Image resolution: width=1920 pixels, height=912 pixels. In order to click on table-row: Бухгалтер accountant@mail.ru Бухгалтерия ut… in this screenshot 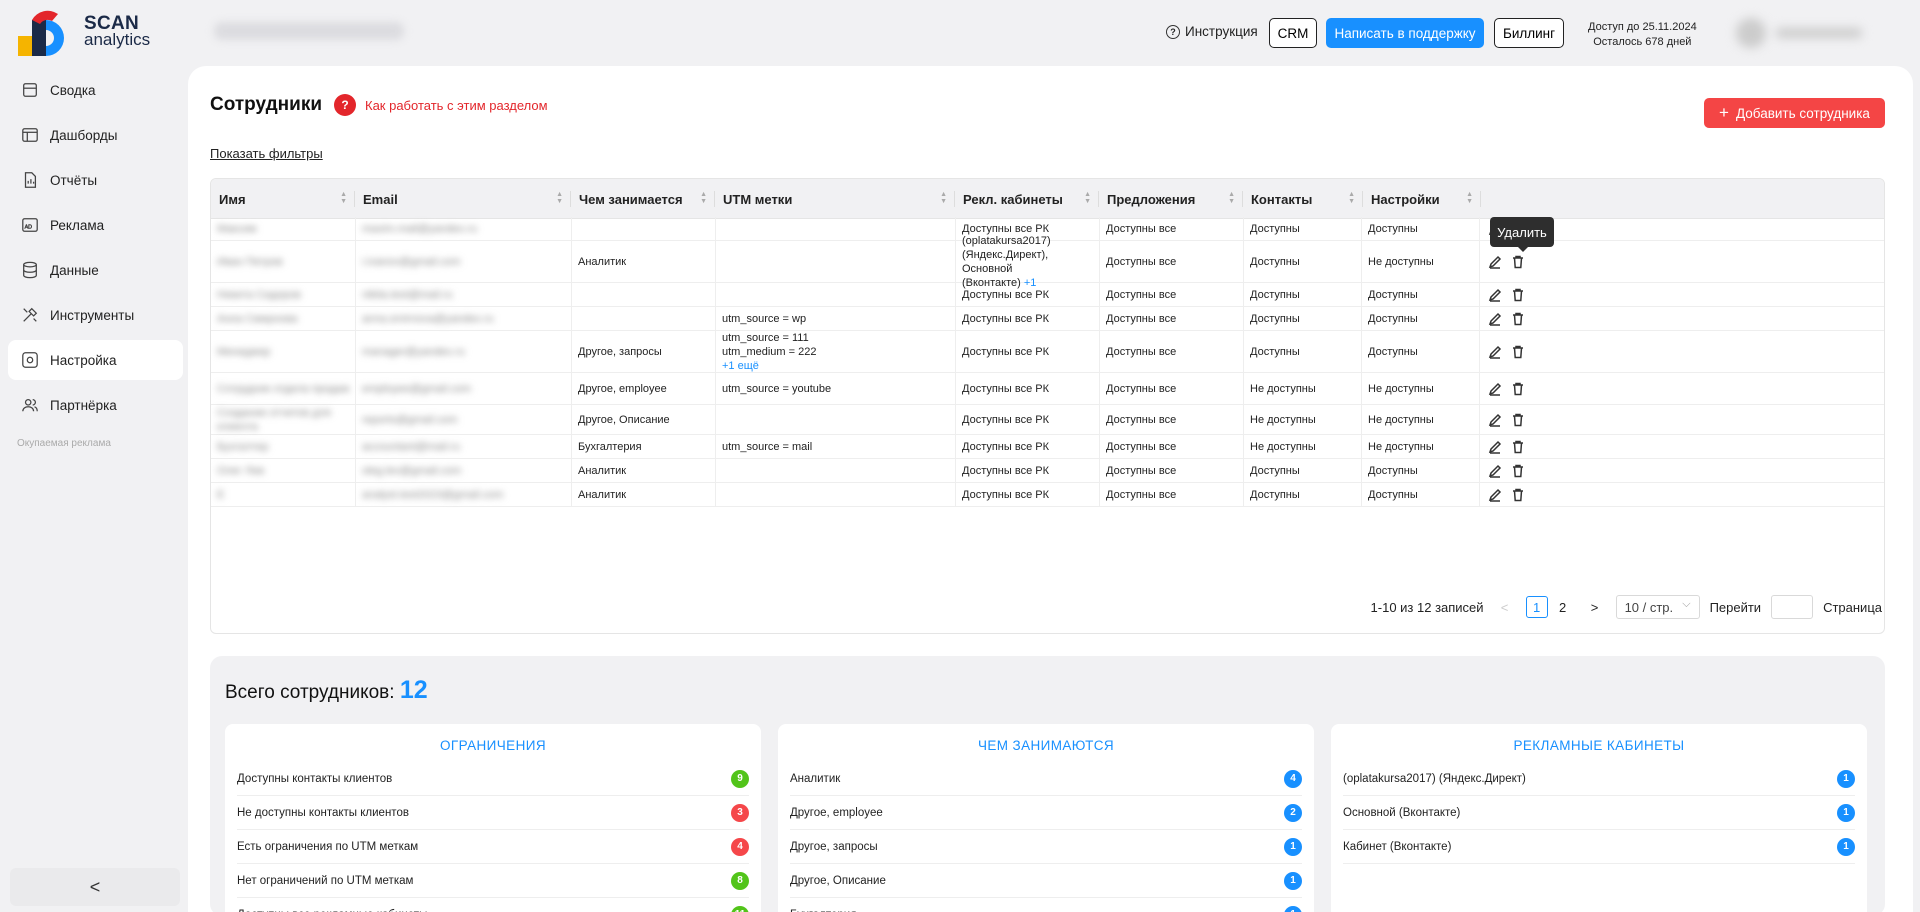, I will do `click(1047, 447)`.